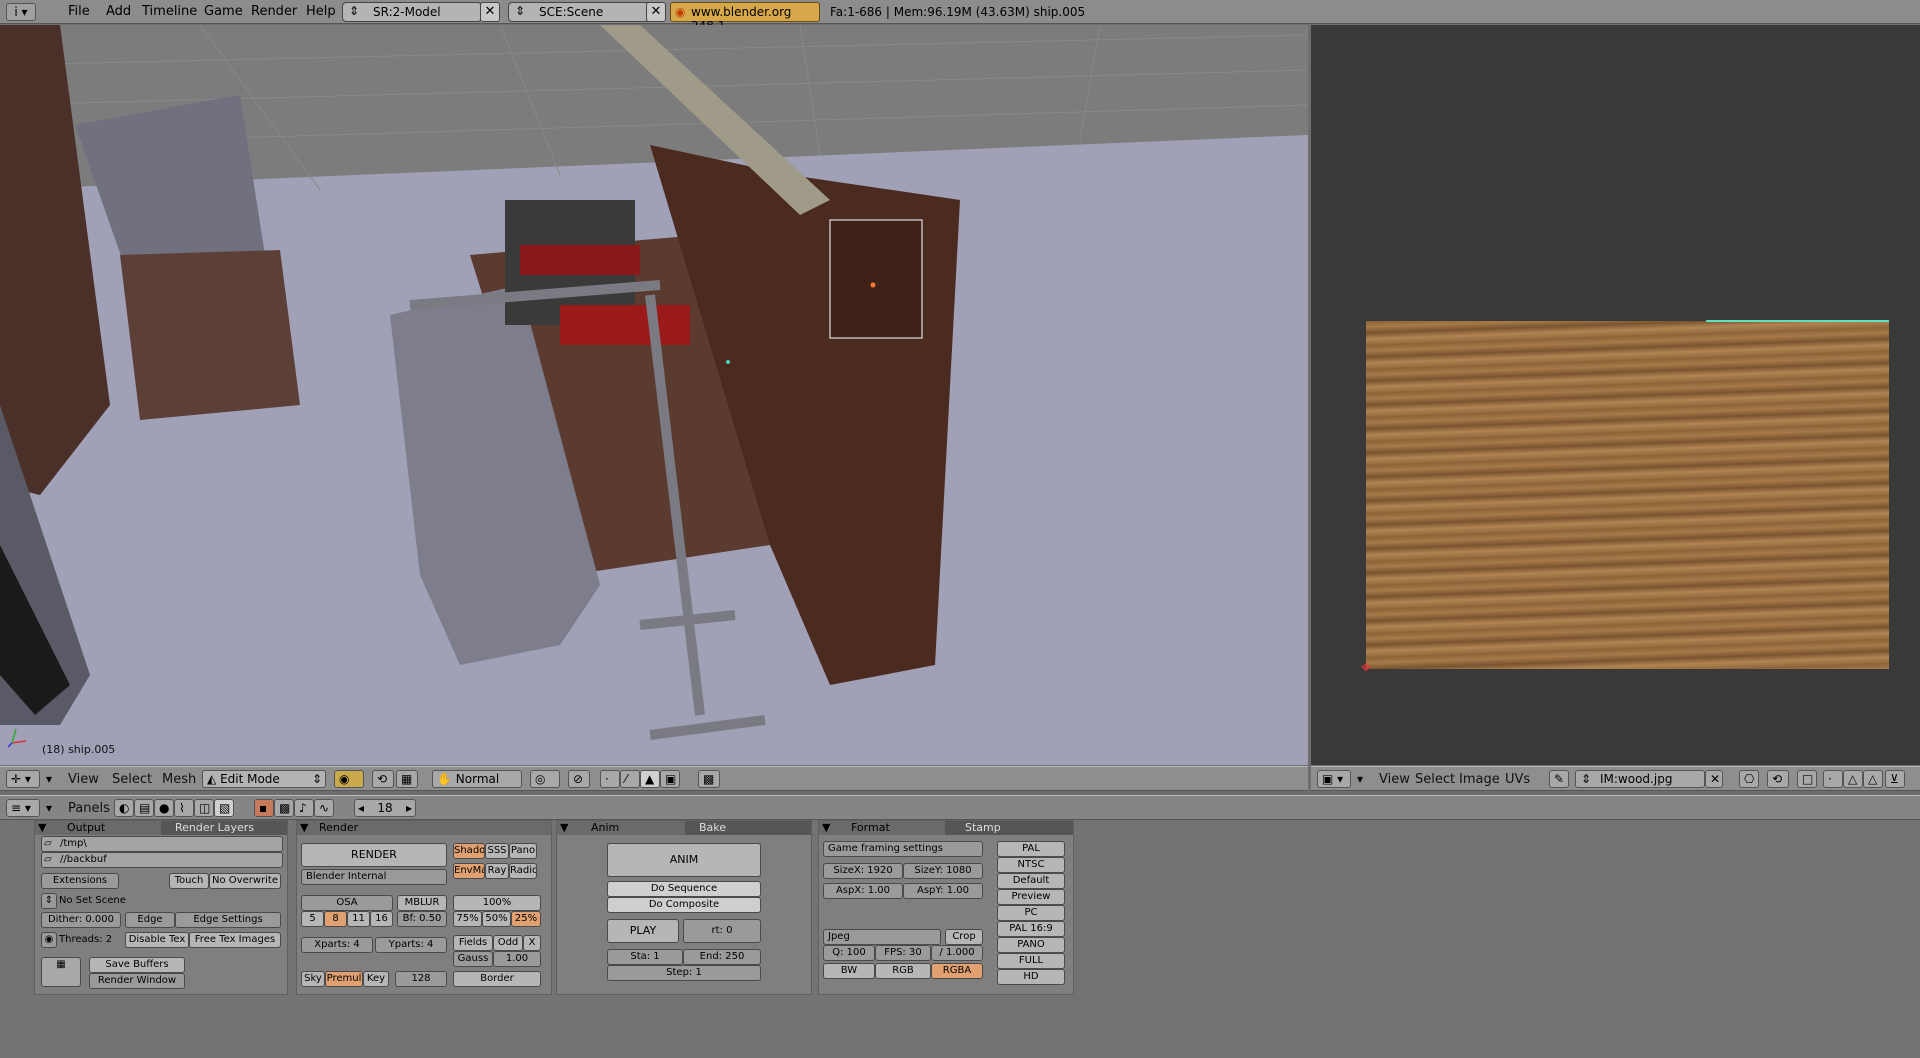  What do you see at coordinates (224, 808) in the screenshot?
I see `scene-context-button: ▧` at bounding box center [224, 808].